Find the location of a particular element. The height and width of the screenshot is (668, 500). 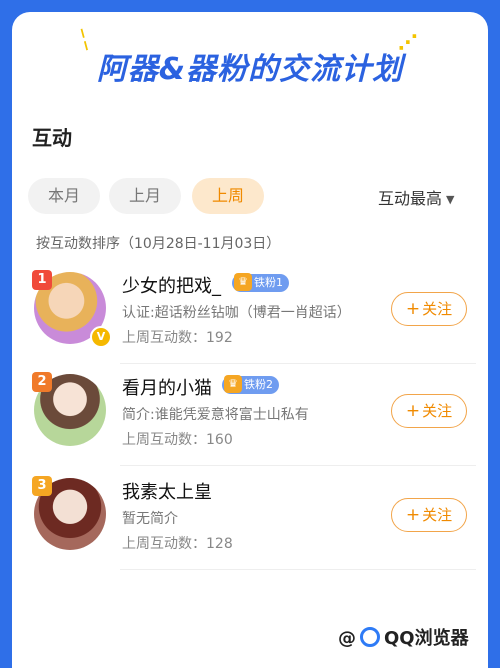

fan-level-label: 铁粉2 is located at coordinates (258, 384).